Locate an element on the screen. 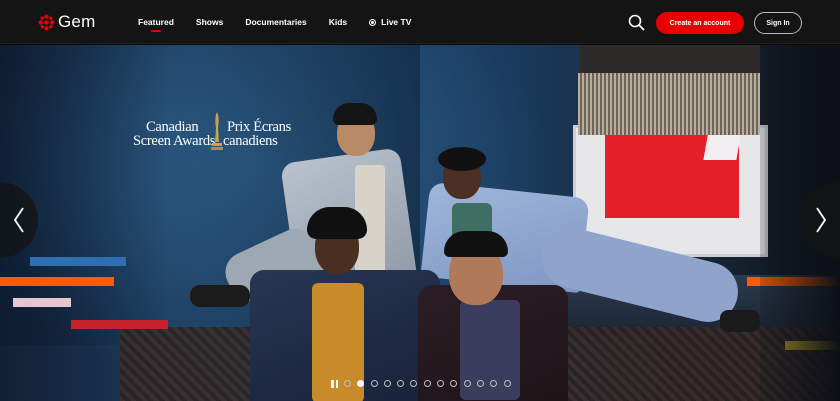 The image size is (840, 401). pause-icon-bar-left is located at coordinates (332, 383).